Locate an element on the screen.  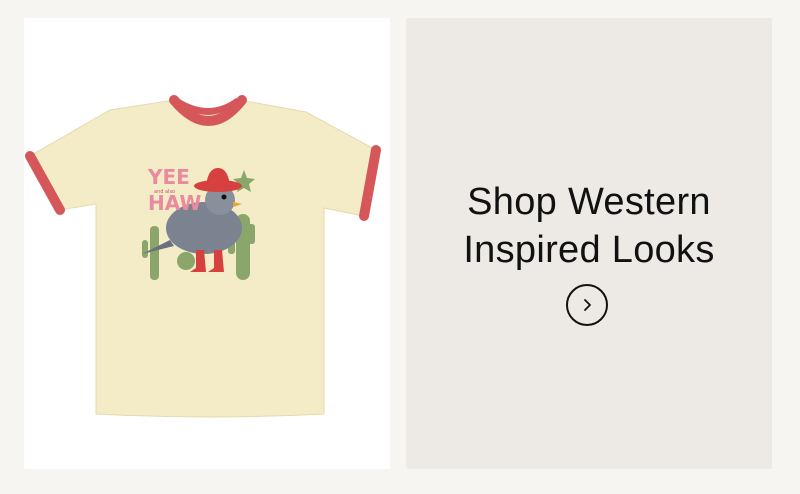
chevron-right-icon is located at coordinates (587, 305).